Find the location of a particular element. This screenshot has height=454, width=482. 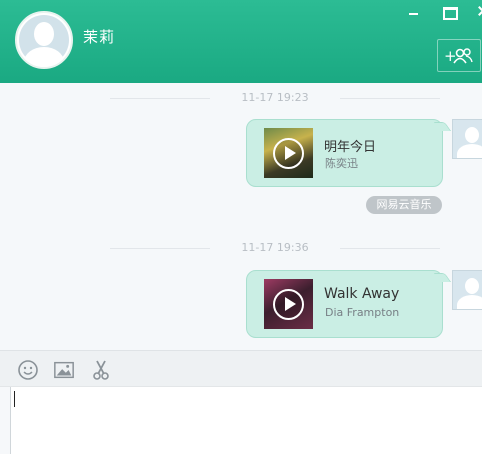

timestamp-divider: 11-17 19:36 is located at coordinates (275, 248).